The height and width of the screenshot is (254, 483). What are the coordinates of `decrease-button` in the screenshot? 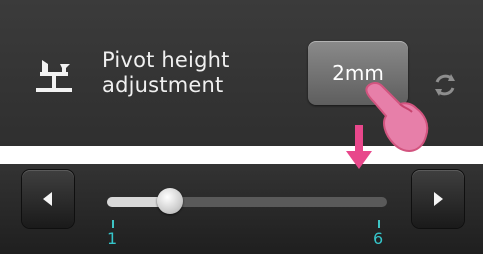 It's located at (48, 199).